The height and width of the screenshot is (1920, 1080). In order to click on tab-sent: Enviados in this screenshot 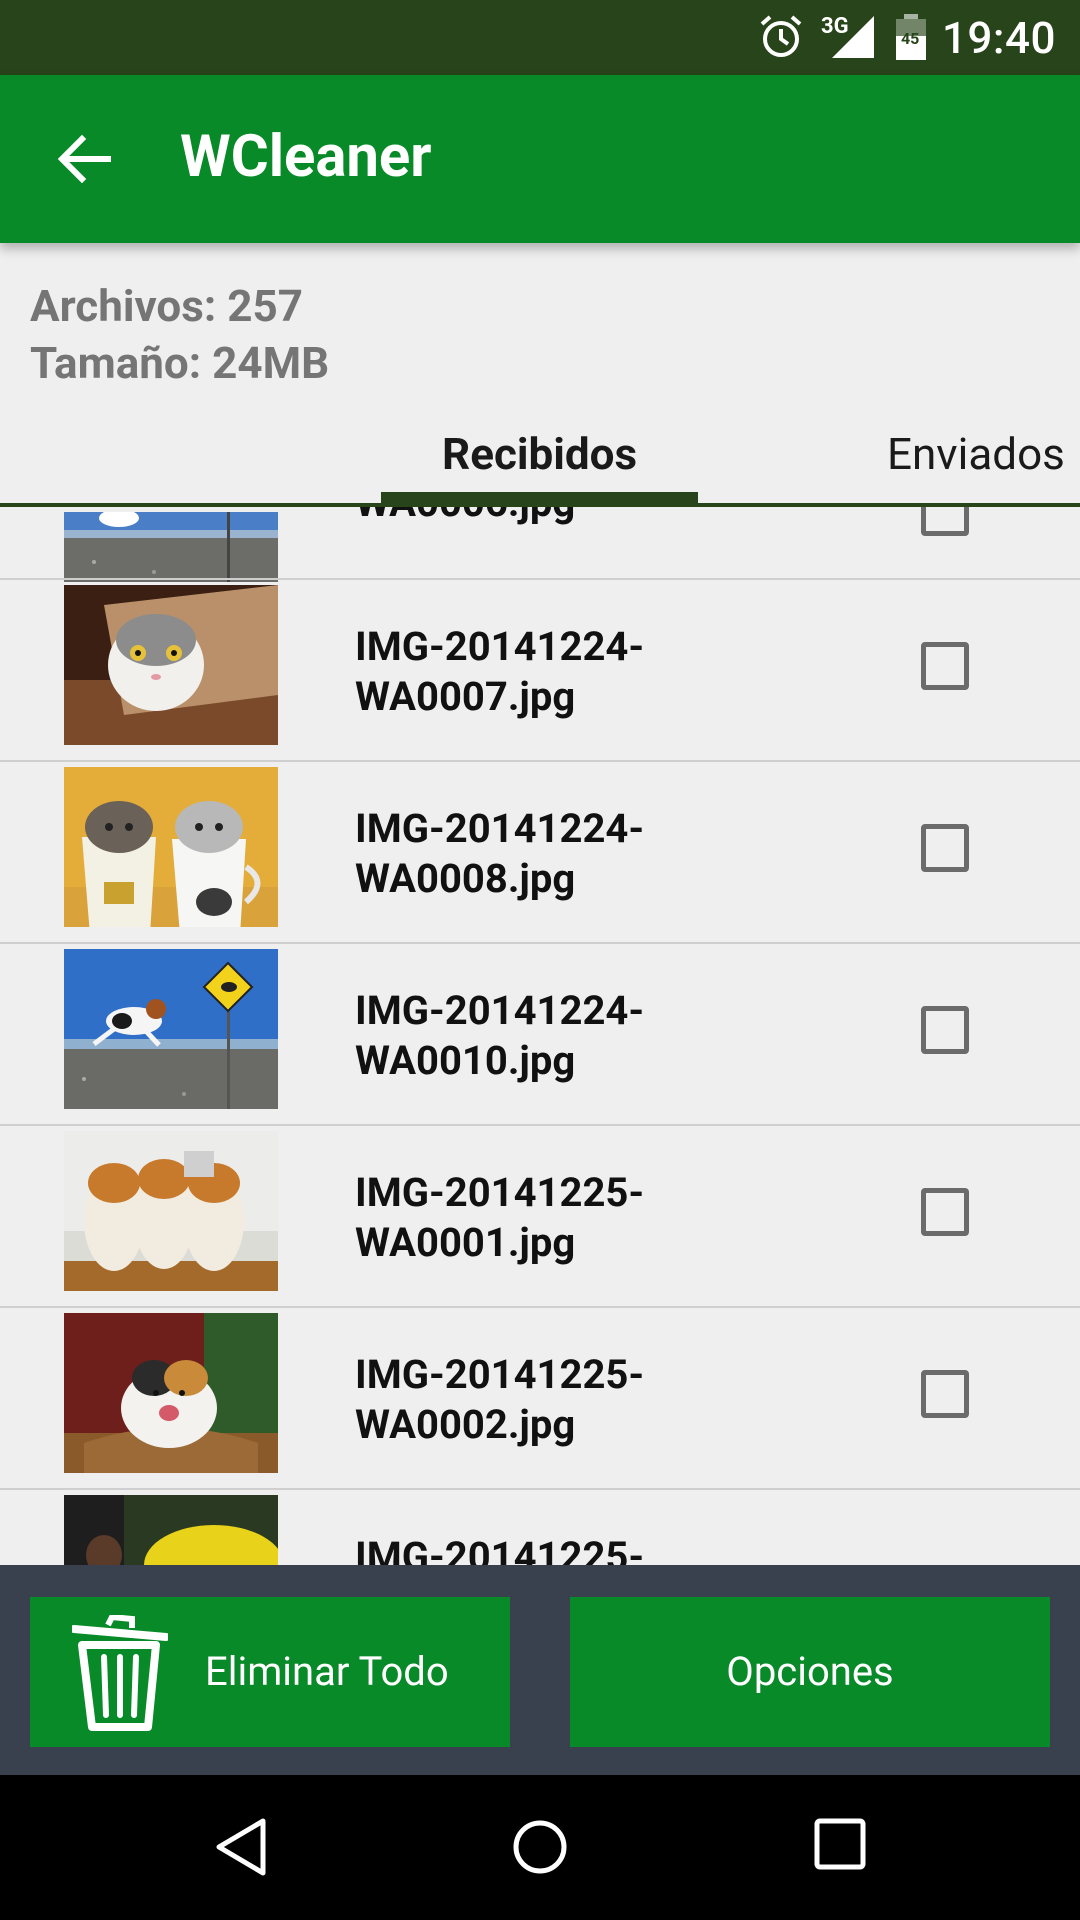, I will do `click(976, 454)`.